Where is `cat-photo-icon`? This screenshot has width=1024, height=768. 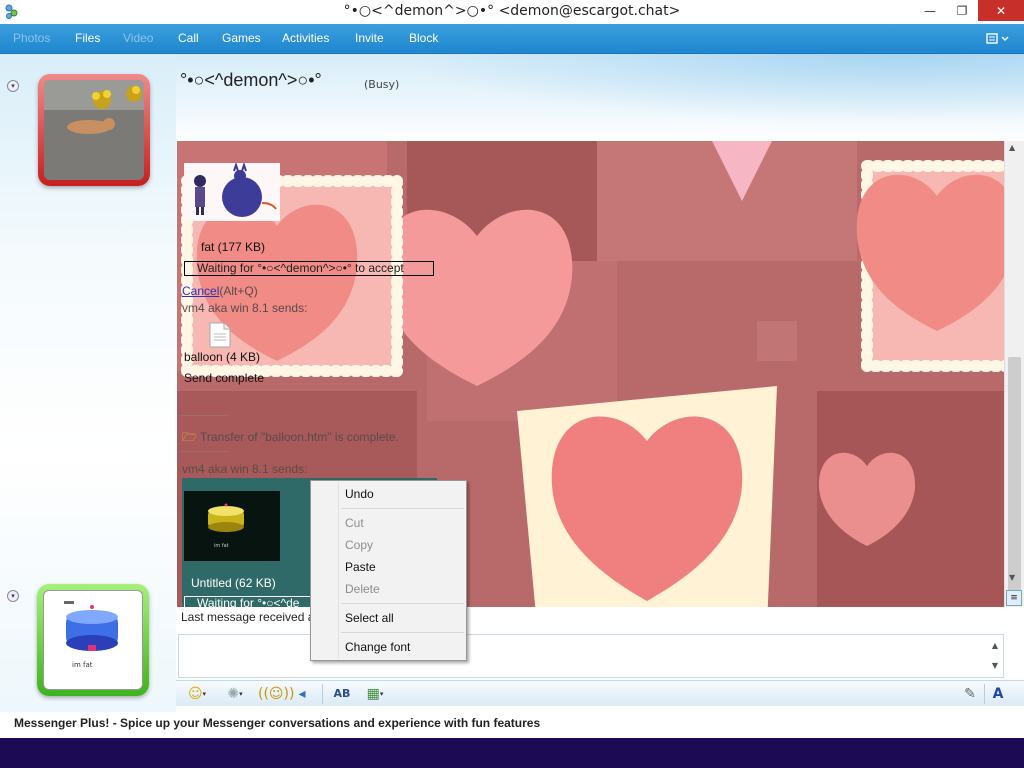
cat-photo-icon is located at coordinates (94, 130).